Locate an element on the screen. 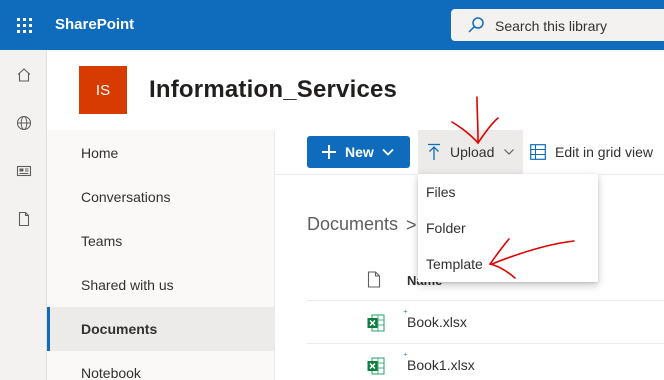  home-icon is located at coordinates (23, 75).